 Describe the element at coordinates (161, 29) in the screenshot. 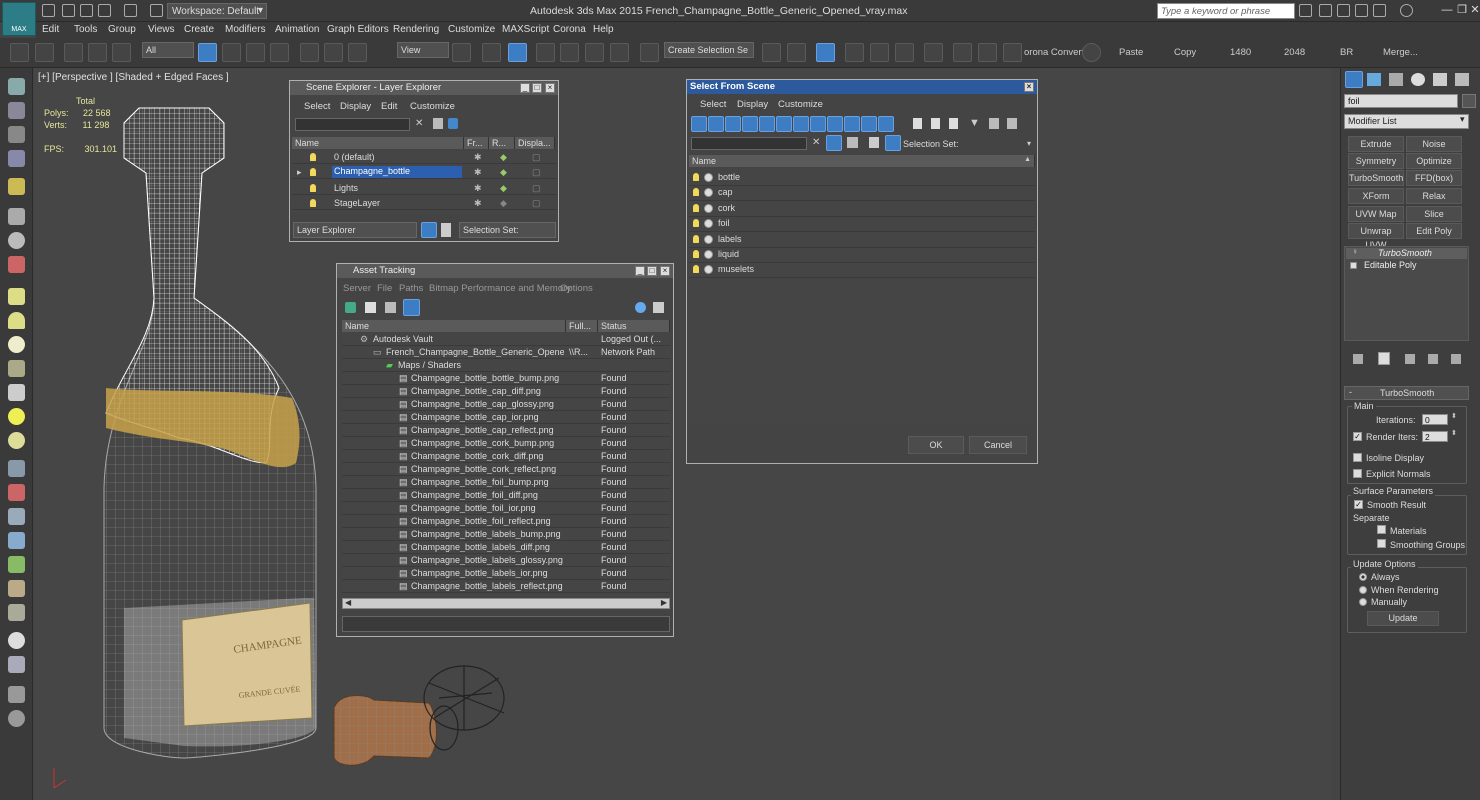

I see `menu-views: Views` at that location.